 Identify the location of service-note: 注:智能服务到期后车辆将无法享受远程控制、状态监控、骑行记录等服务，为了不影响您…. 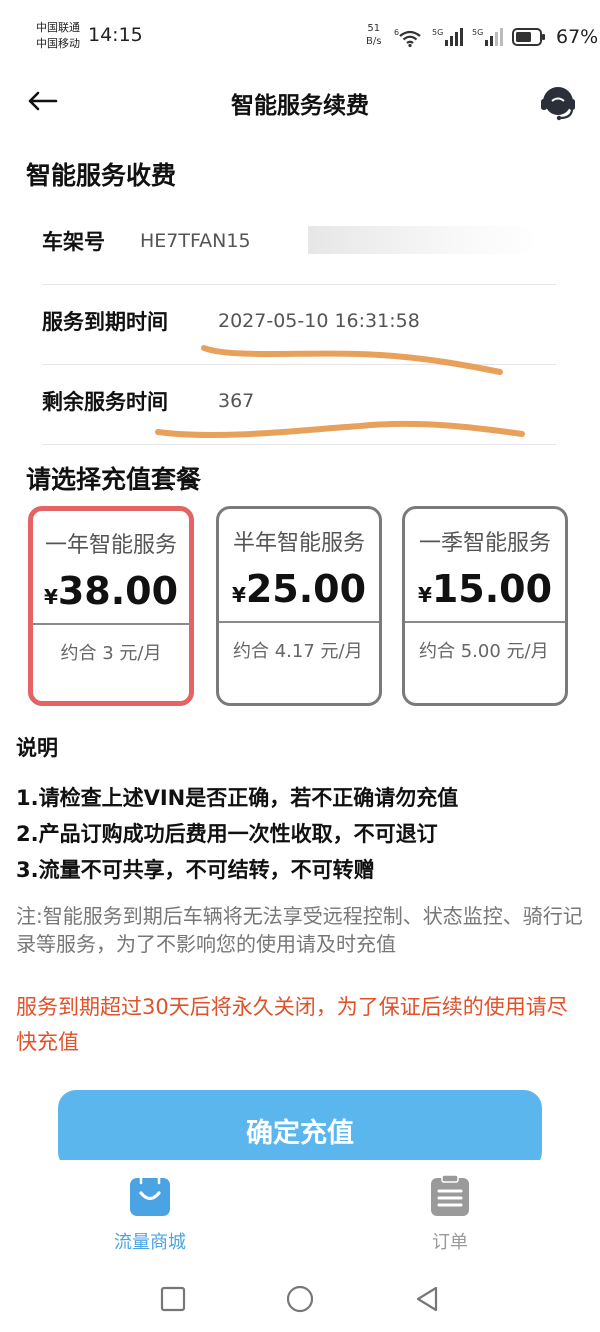
(299, 930).